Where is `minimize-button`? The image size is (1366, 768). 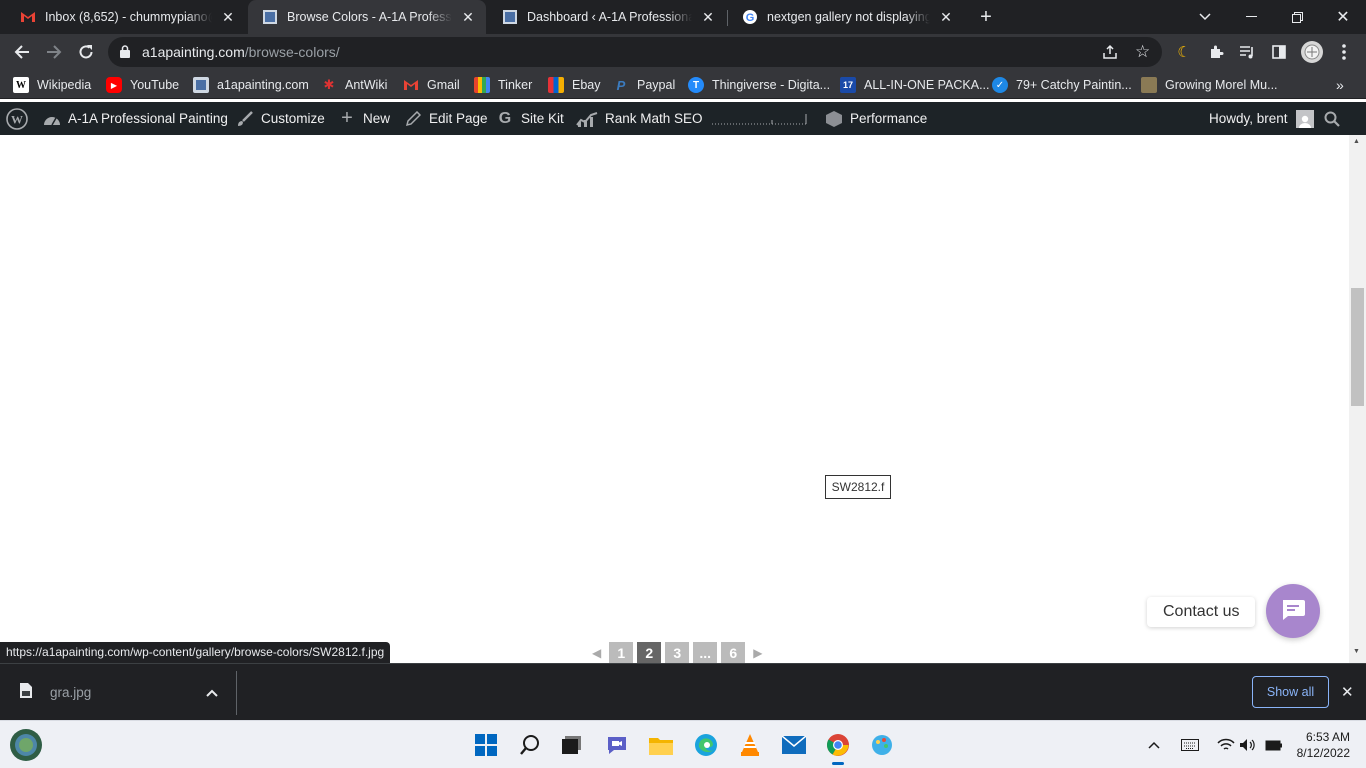 minimize-button is located at coordinates (1251, 17).